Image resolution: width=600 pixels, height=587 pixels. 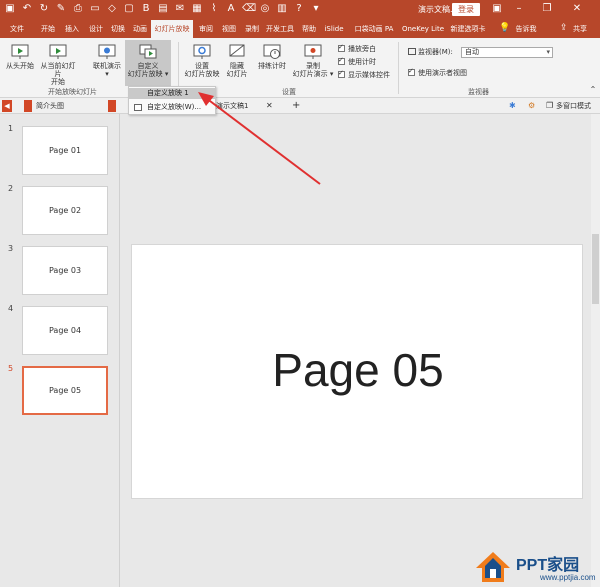 I want to click on custom-slideshow-button: 自定义 幻灯片放映 ▾, so click(x=148, y=63).